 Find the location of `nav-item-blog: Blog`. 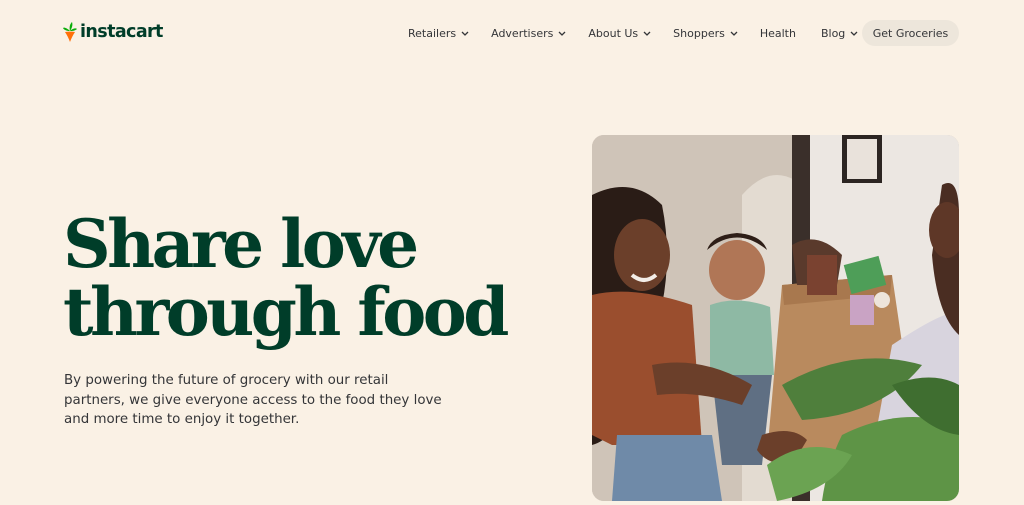

nav-item-blog: Blog is located at coordinates (839, 33).